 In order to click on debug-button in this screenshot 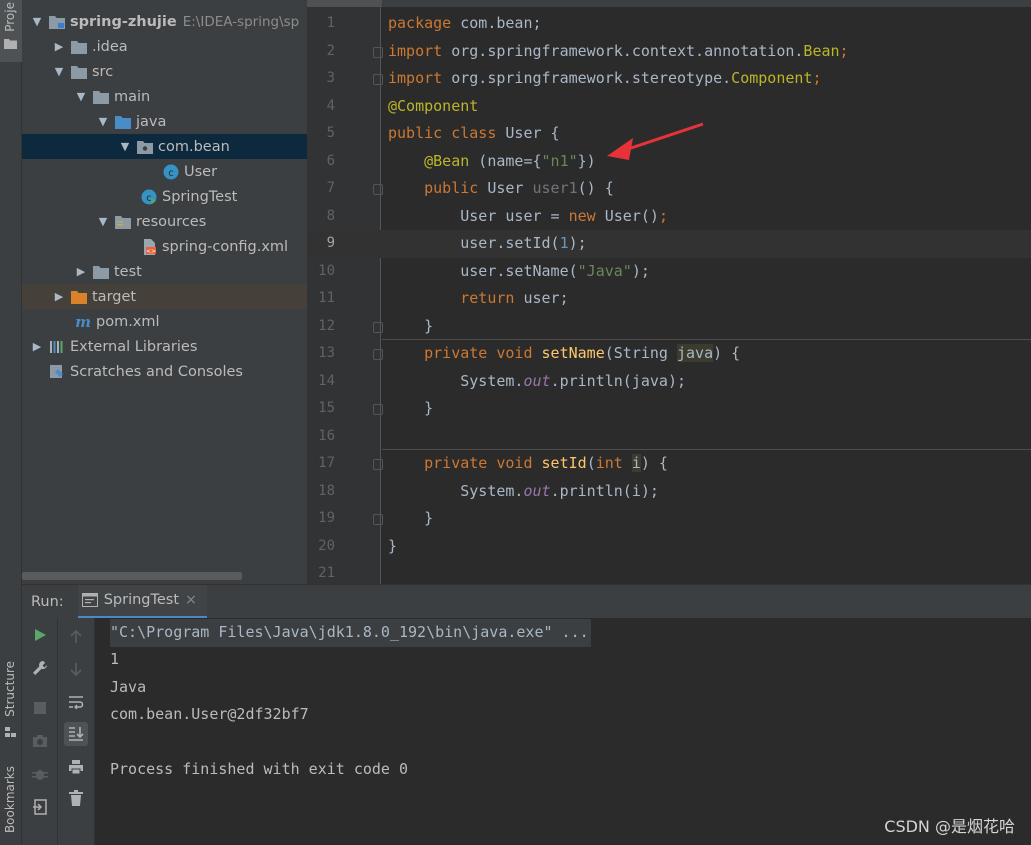, I will do `click(40, 774)`.